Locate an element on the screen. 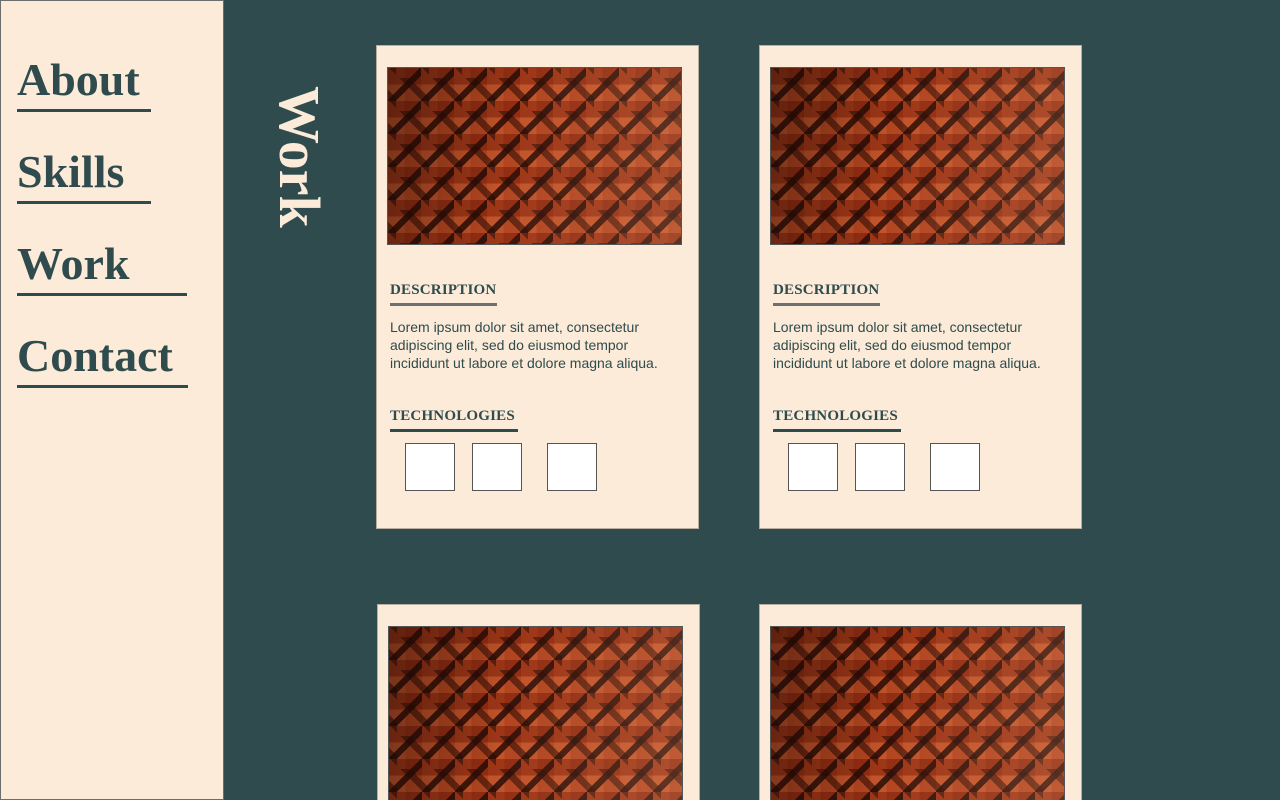 The width and height of the screenshot is (1280, 800). nav-link-contact: Contact is located at coordinates (102, 360).